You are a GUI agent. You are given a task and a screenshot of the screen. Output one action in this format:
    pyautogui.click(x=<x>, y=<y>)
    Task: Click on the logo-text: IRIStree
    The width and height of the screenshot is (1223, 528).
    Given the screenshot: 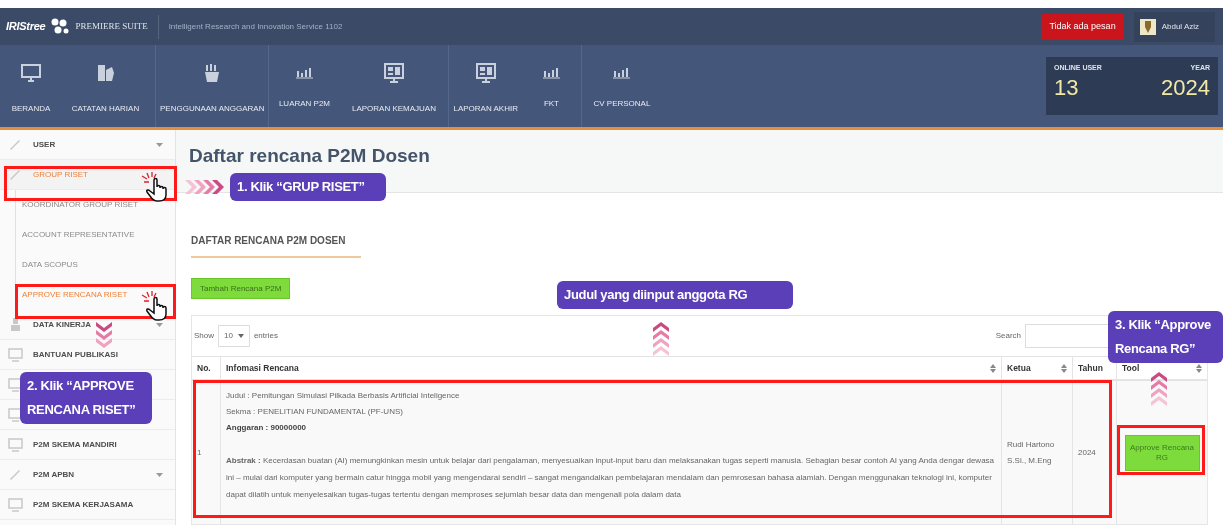 What is the action you would take?
    pyautogui.click(x=26, y=27)
    